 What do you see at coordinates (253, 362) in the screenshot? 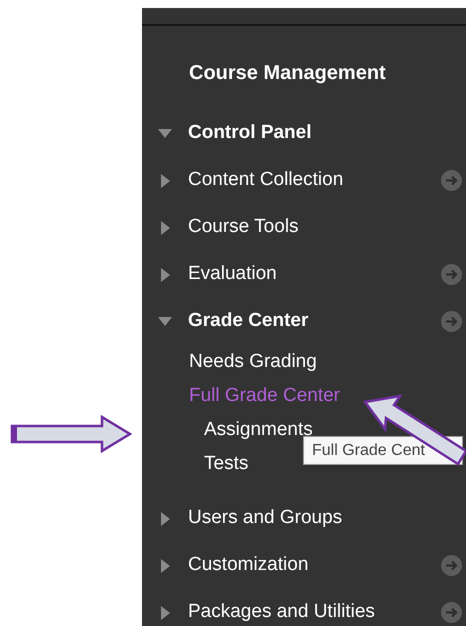
I see `menu-link: Needs Grading` at bounding box center [253, 362].